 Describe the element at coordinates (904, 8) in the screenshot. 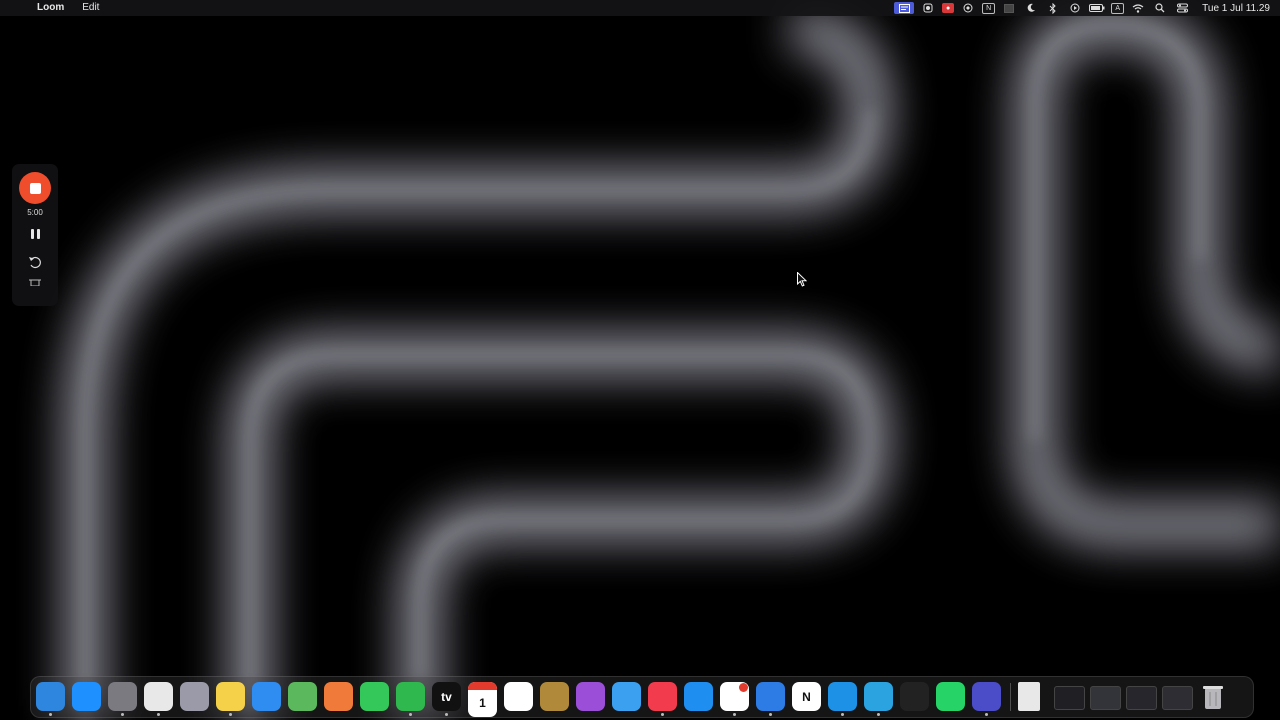

I see `loom-icon` at that location.